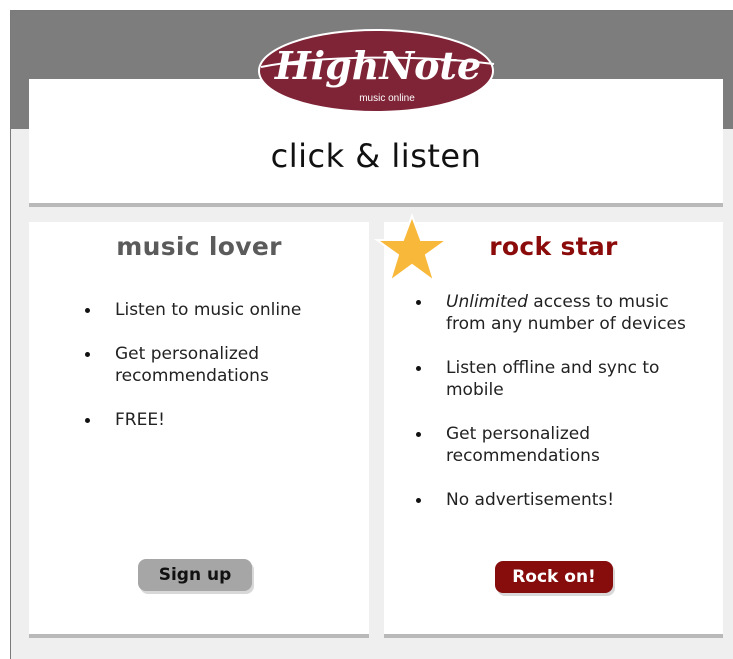  I want to click on feature-text: Listen to music online, so click(208, 310).